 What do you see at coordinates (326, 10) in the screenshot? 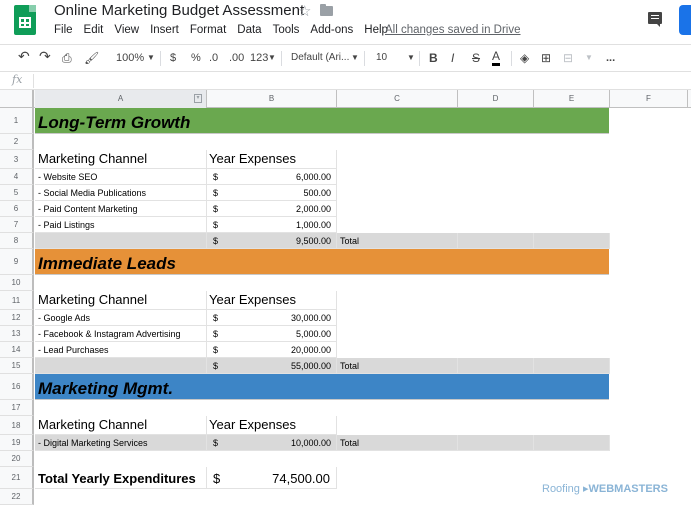
I see `folder-icon` at bounding box center [326, 10].